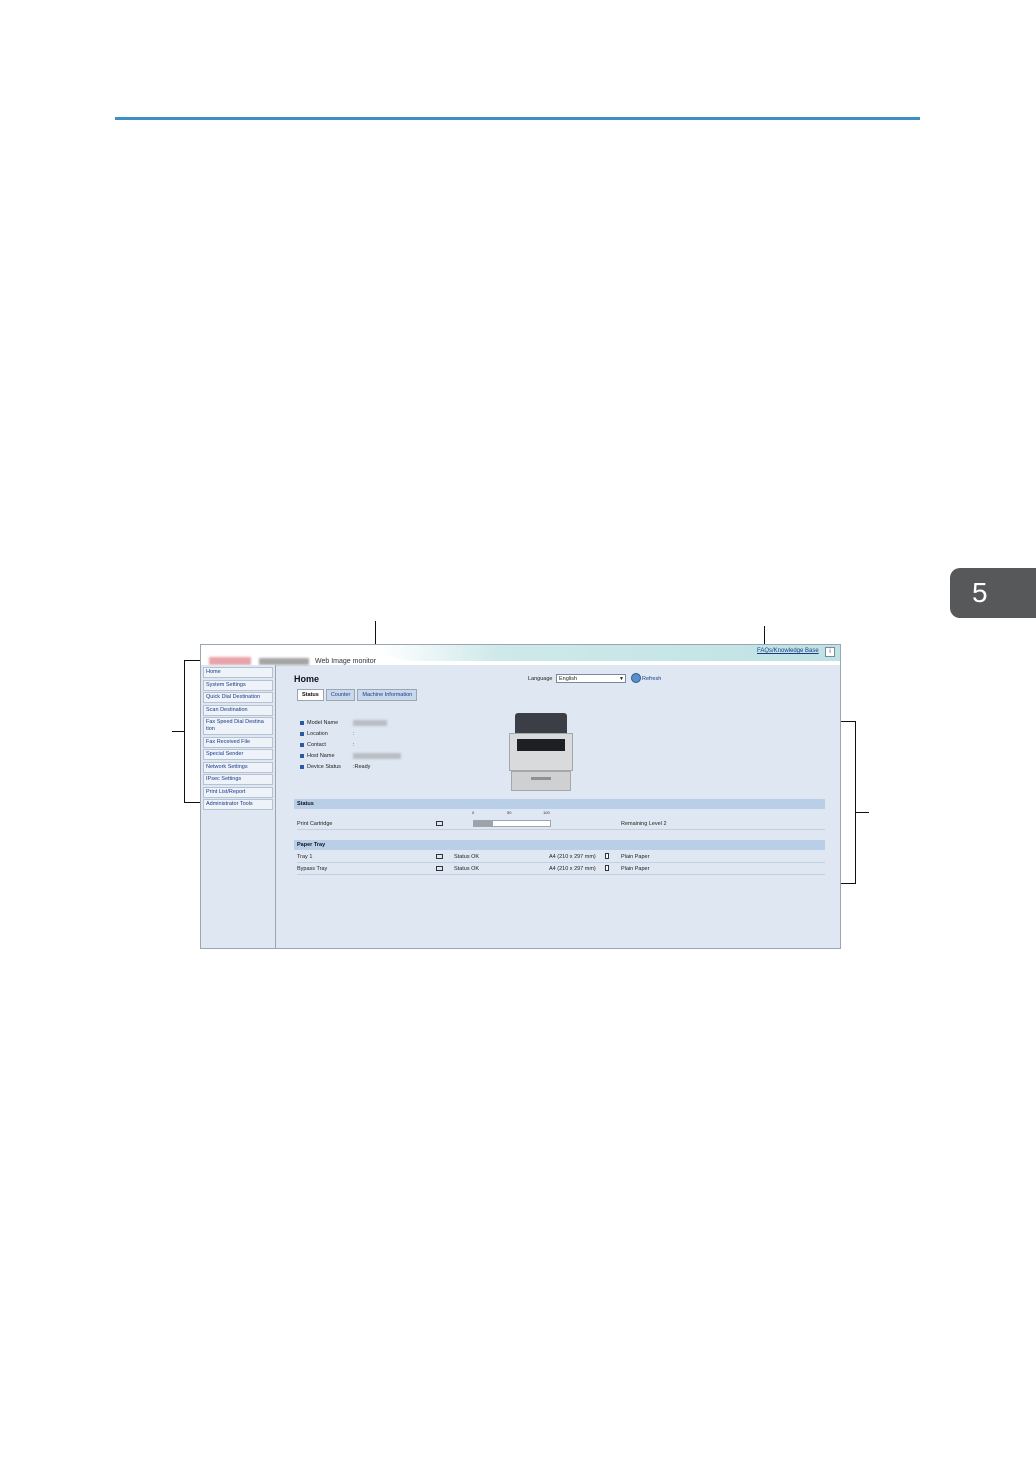  Describe the element at coordinates (238, 672) in the screenshot. I see `sidebar-item-home: Home` at that location.